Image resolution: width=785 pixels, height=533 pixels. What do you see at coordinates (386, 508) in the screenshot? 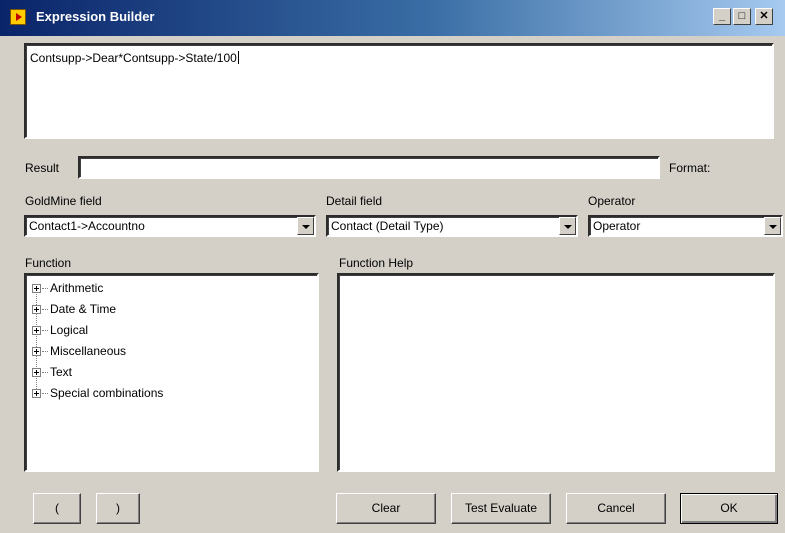
I see `clear-button: Clear` at bounding box center [386, 508].